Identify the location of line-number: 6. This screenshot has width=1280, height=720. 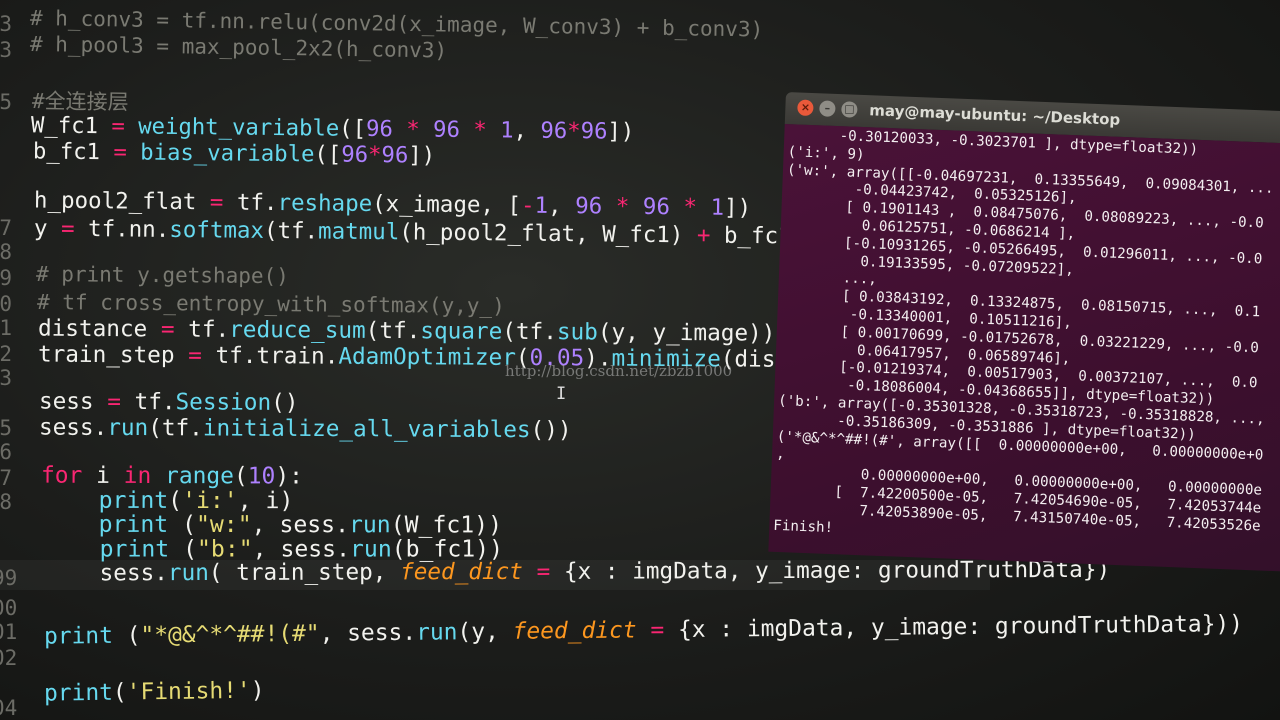
(6, 452).